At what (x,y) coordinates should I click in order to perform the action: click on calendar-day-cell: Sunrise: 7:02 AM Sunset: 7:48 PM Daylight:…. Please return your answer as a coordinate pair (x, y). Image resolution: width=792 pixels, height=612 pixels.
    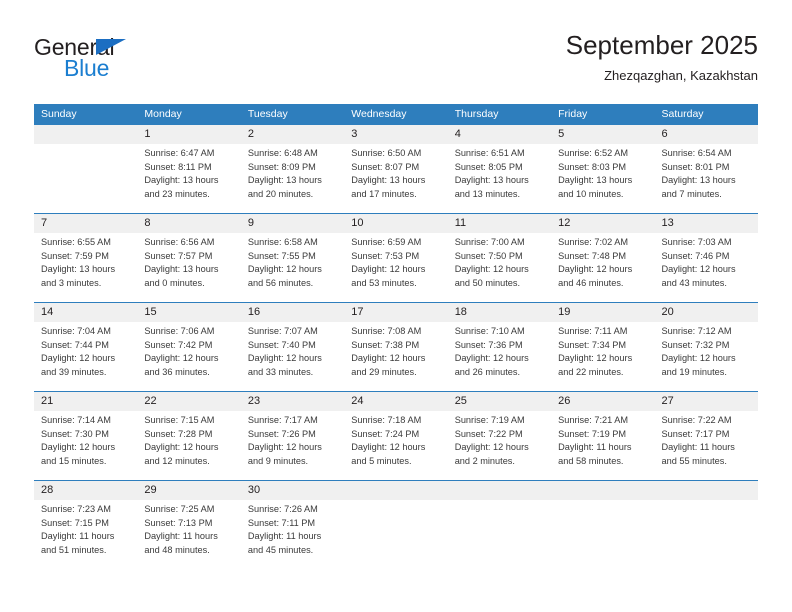
    Looking at the image, I should click on (602, 267).